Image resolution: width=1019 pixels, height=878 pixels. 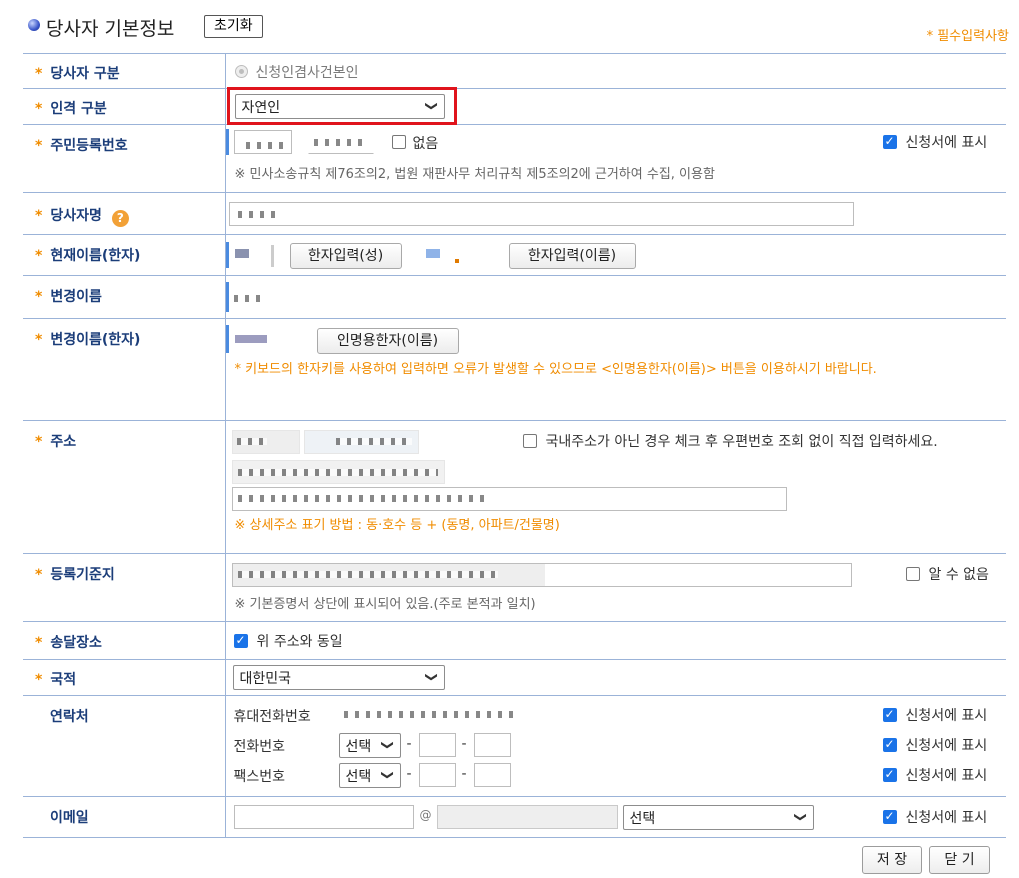 I want to click on foreign-address-checkbox, so click(x=529, y=441).